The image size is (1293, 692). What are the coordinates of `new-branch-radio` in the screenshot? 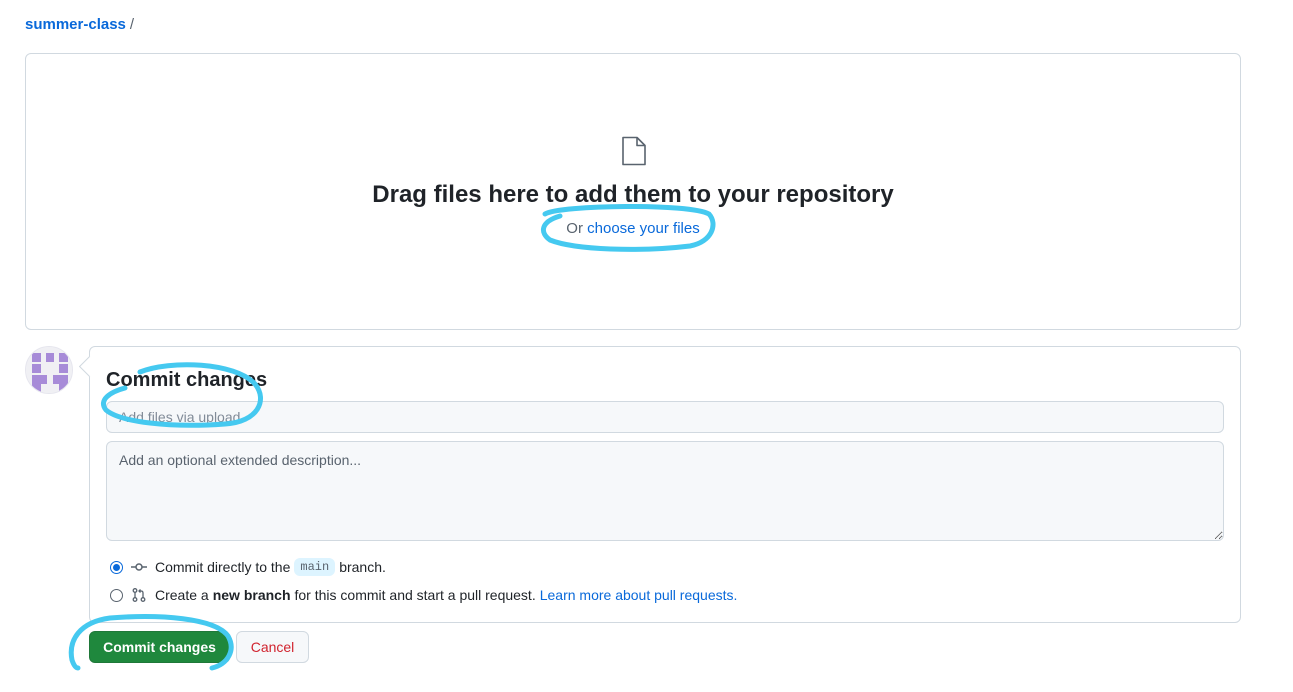 It's located at (116, 595).